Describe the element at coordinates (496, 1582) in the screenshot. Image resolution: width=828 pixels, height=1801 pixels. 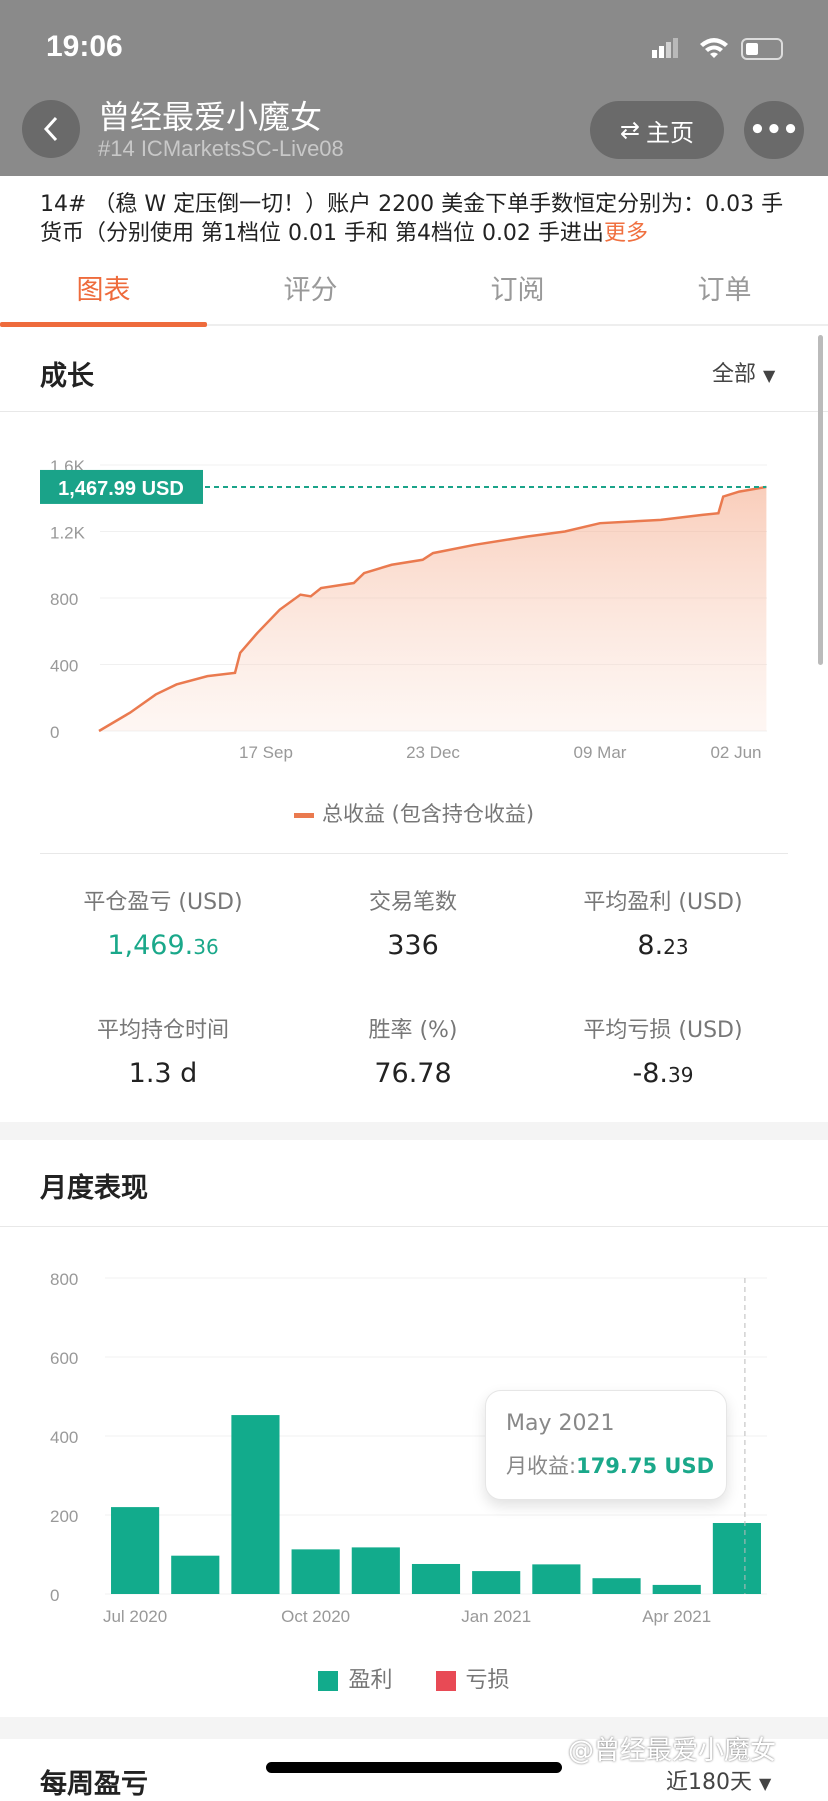
I see `bar-jan-2021` at that location.